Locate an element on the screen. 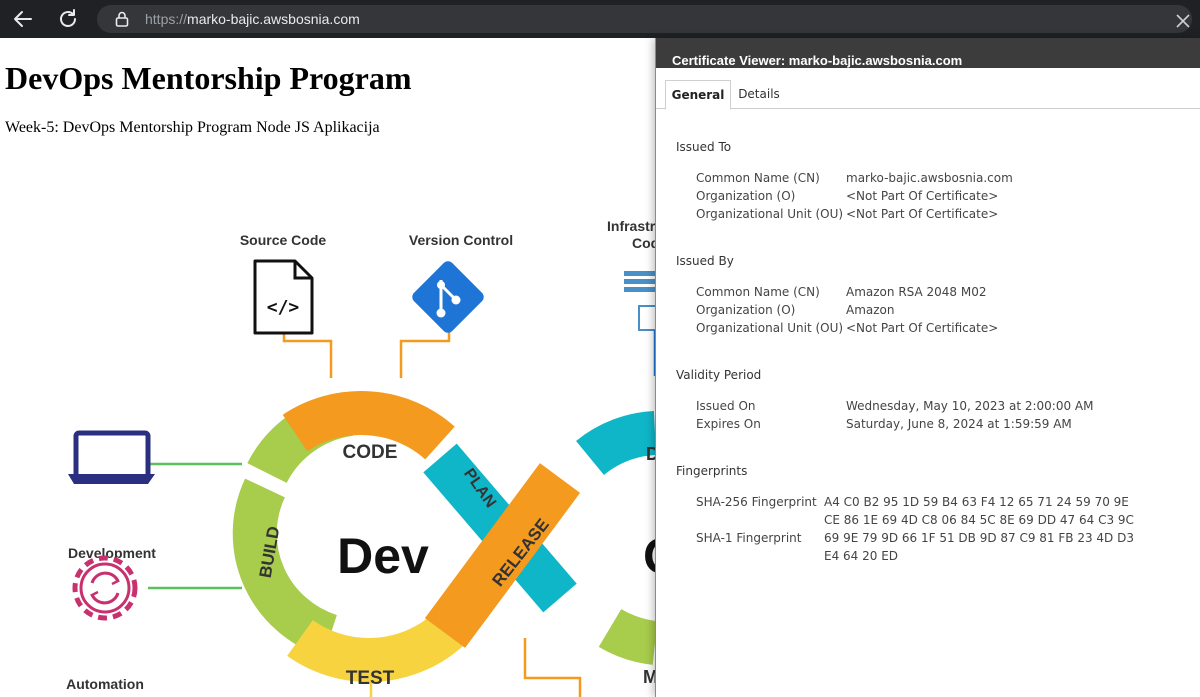 The height and width of the screenshot is (697, 1200). tab-details: Details is located at coordinates (759, 94).